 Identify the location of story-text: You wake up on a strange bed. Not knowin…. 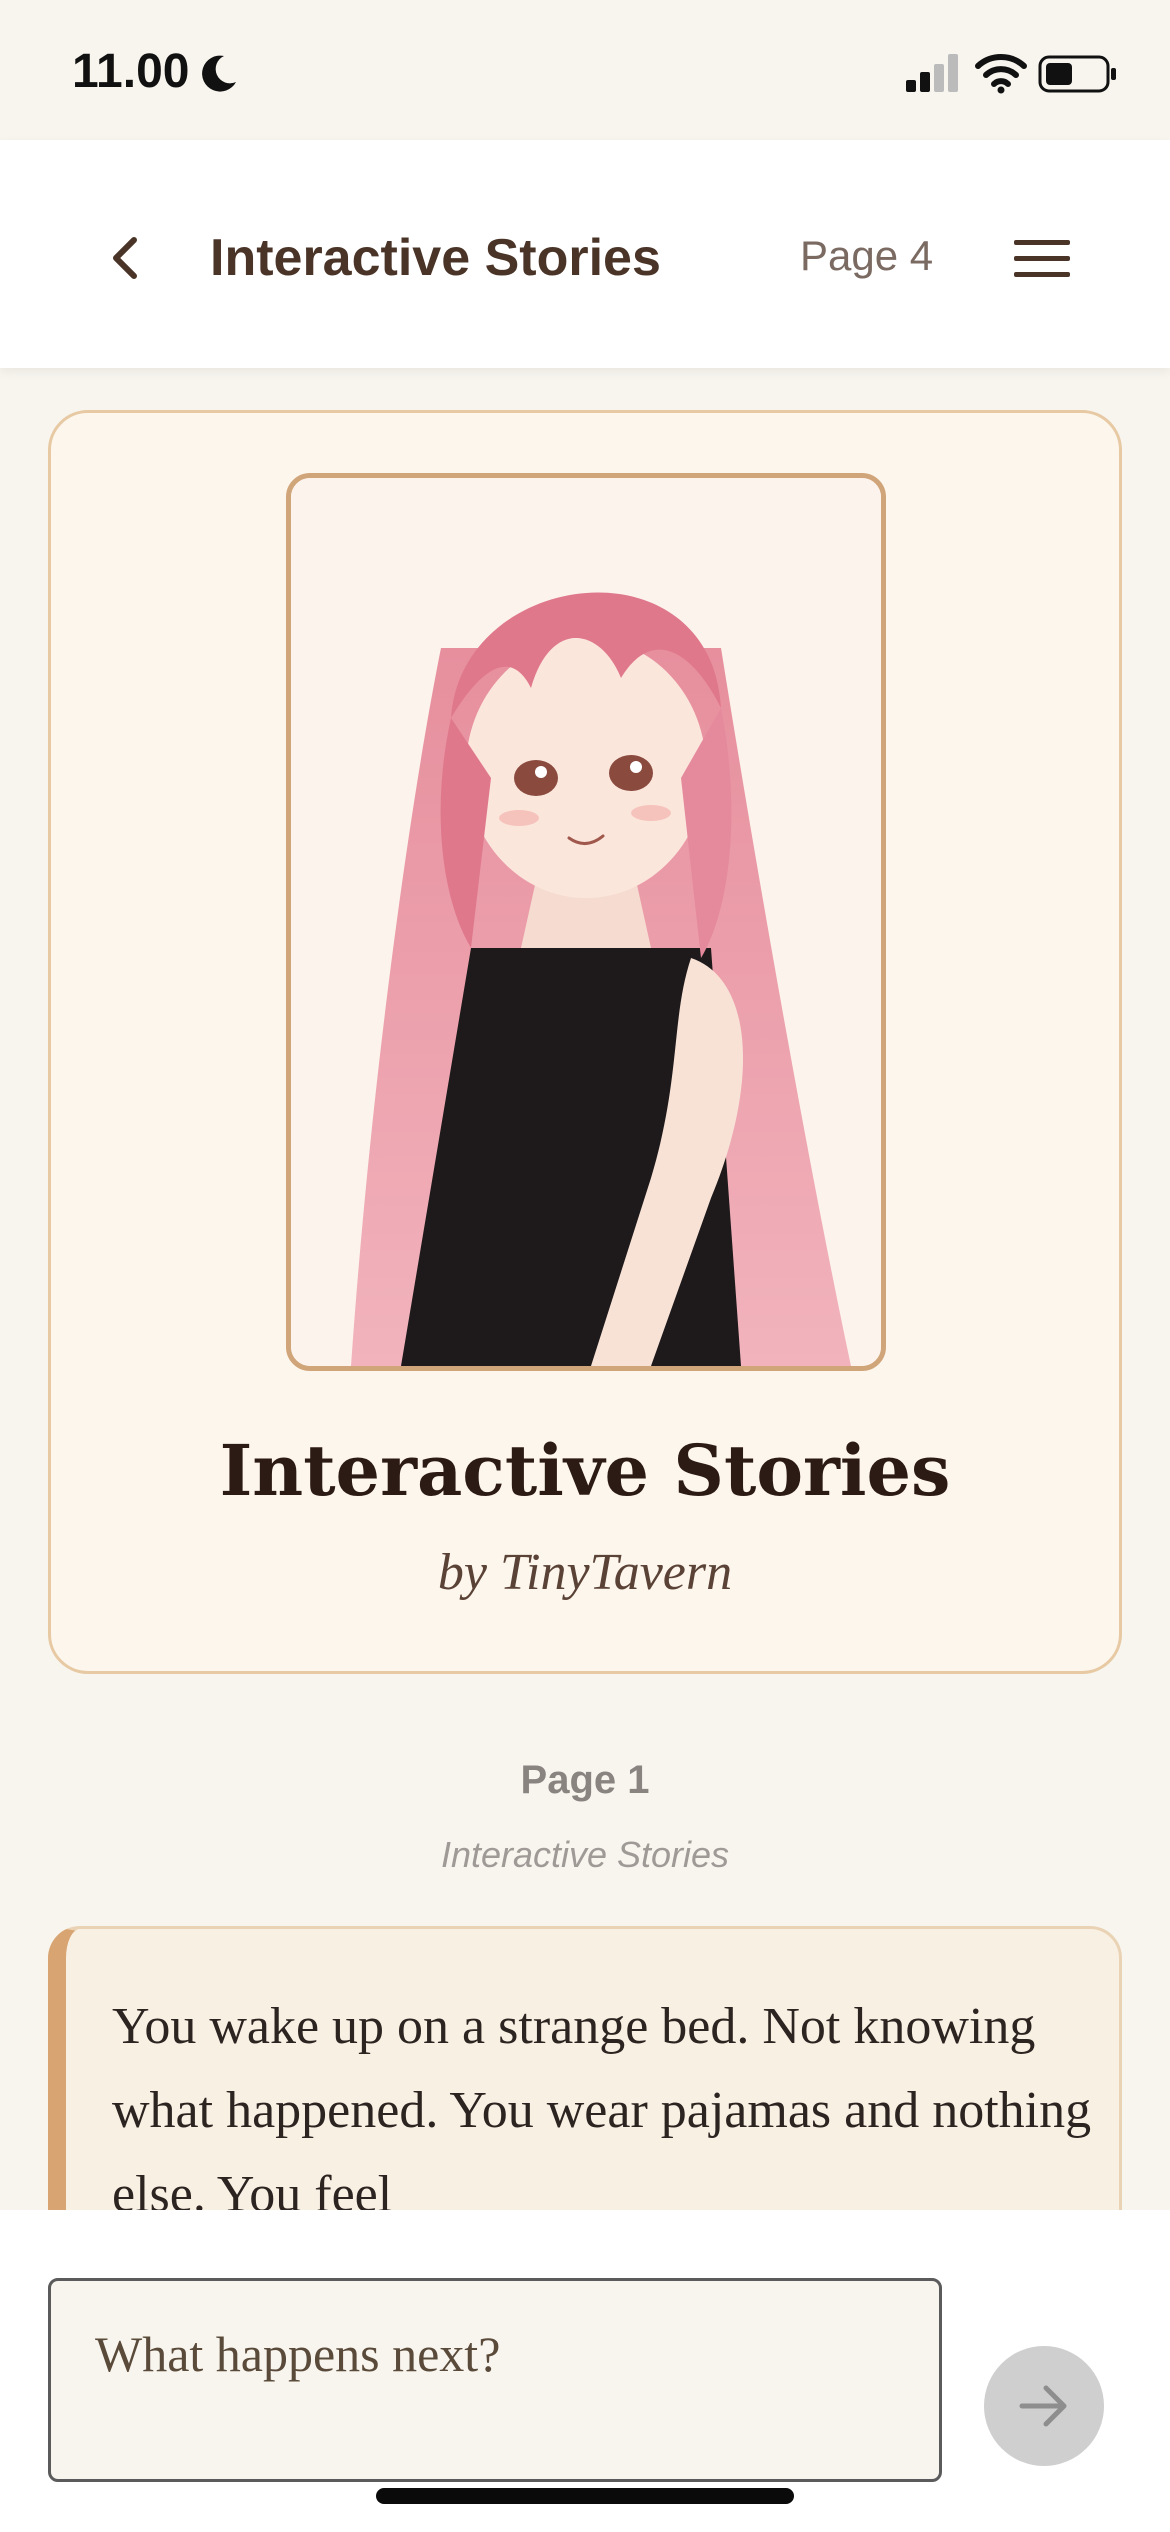
(602, 2110).